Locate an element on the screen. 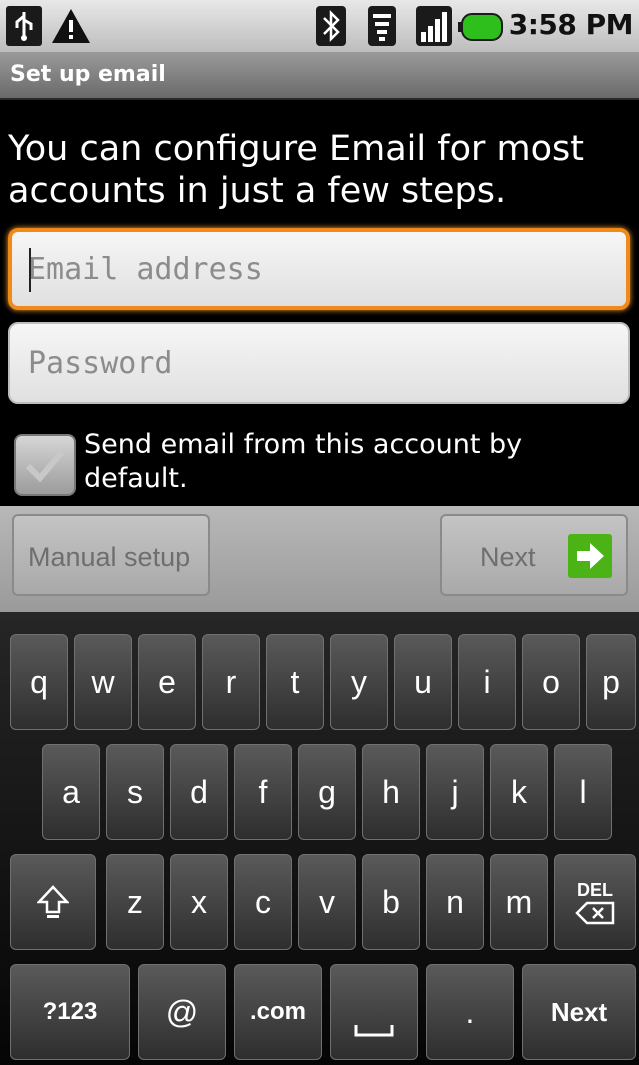  key-label: r is located at coordinates (231, 681).